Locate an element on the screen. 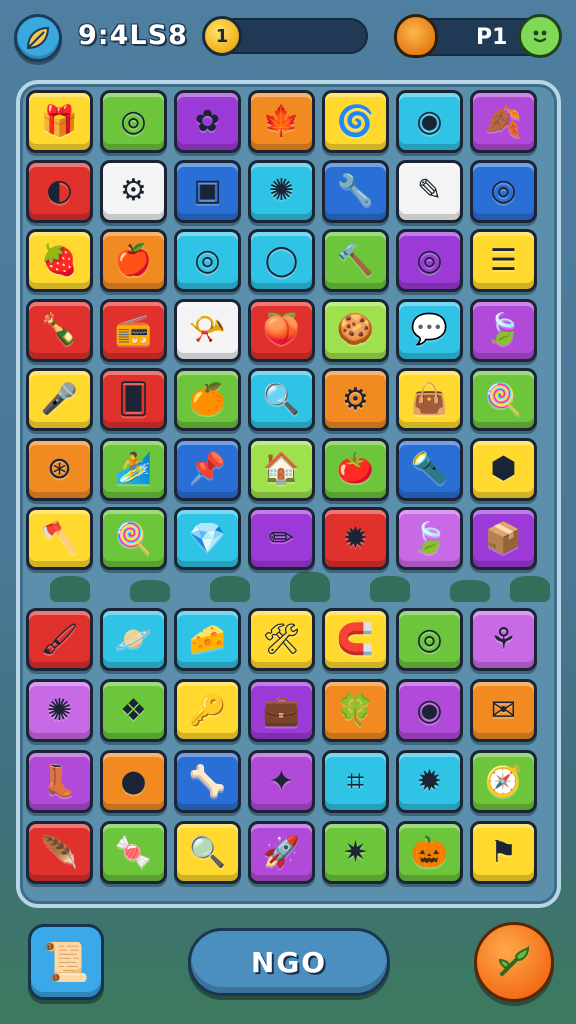  ring-icon: ◯ is located at coordinates (281, 260).